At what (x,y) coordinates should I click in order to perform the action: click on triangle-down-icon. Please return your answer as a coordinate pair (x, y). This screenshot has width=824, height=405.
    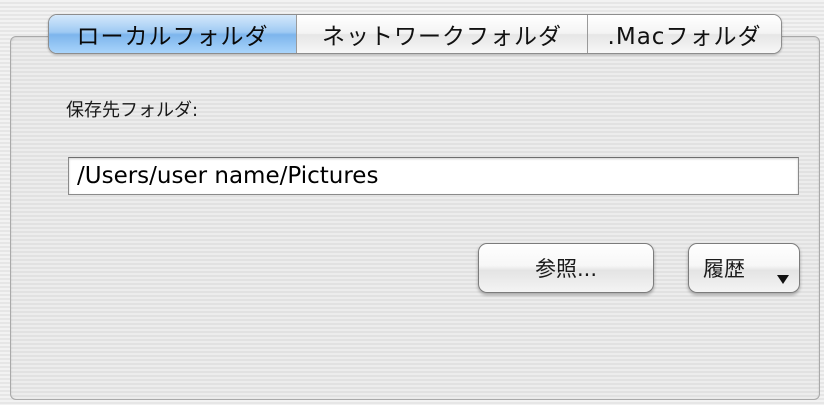
    Looking at the image, I should click on (783, 279).